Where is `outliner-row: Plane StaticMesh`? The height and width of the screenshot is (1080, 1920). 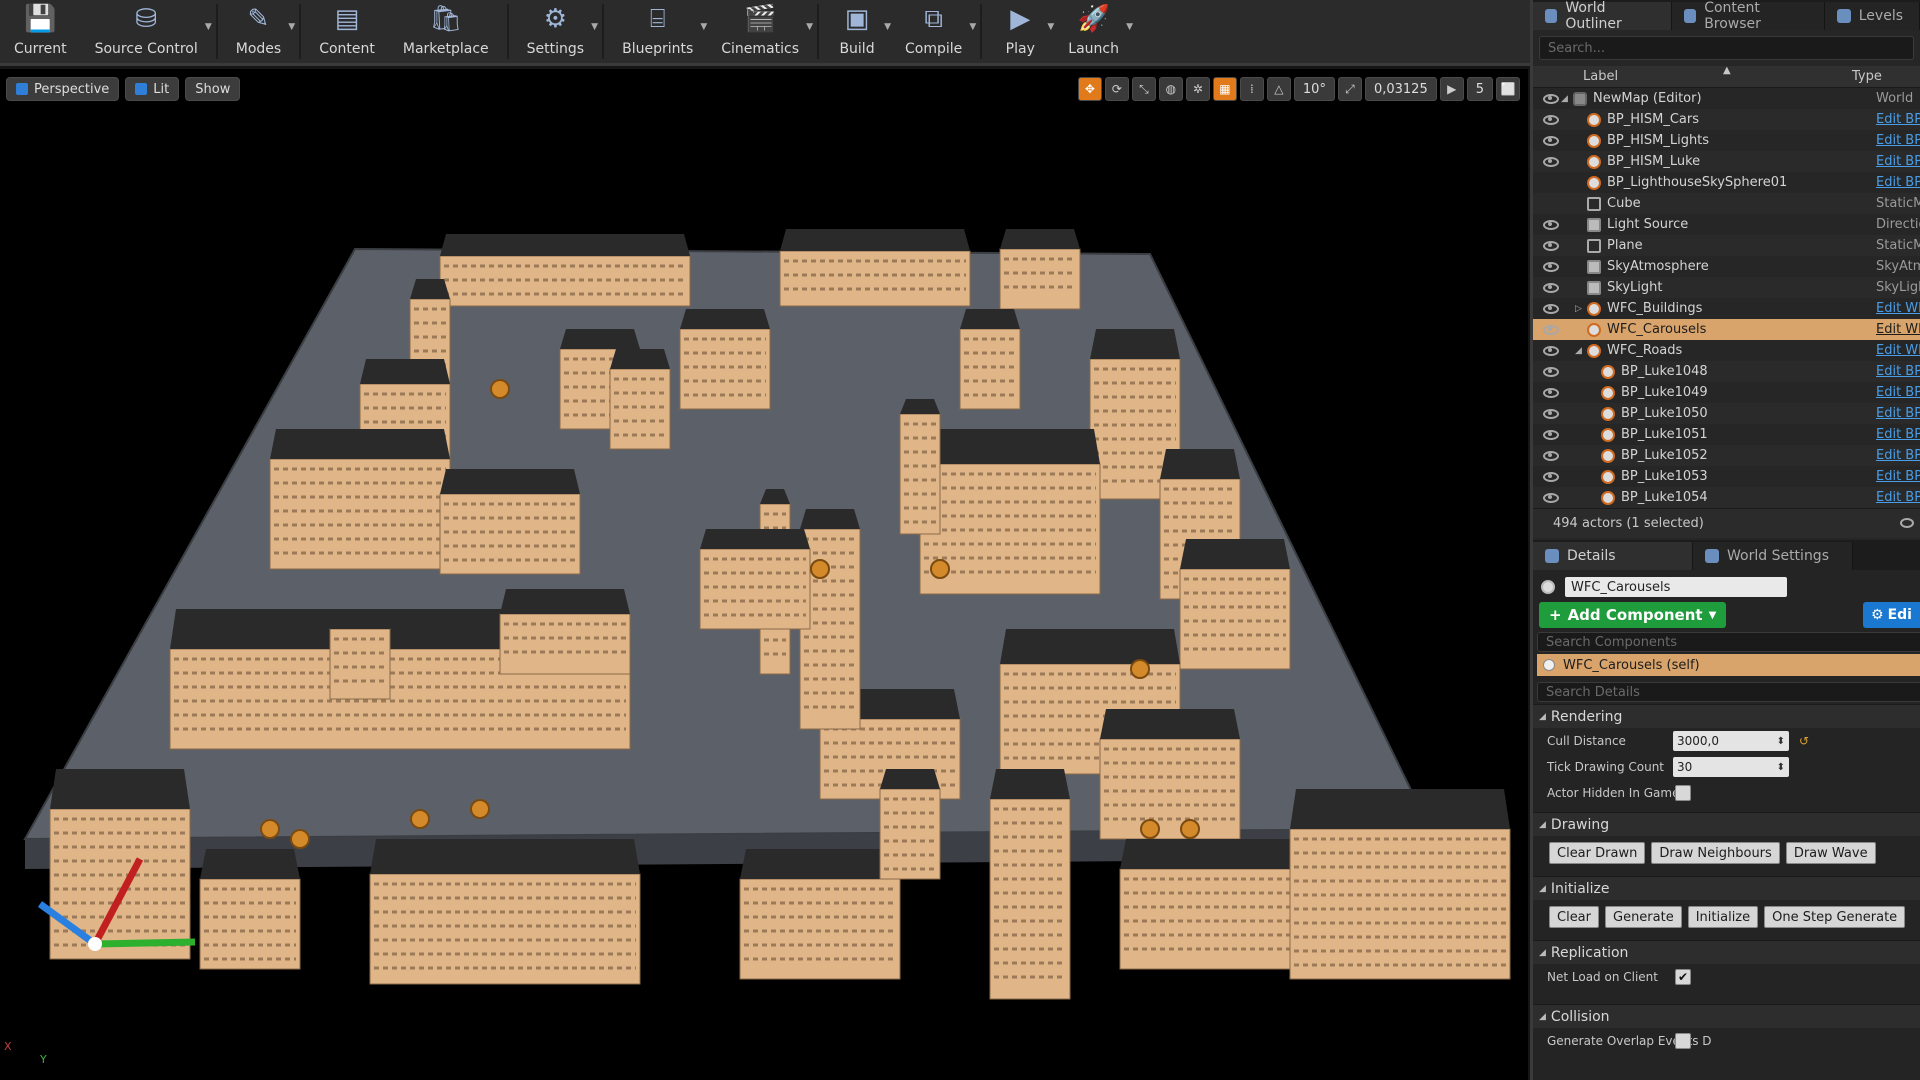 outliner-row: Plane StaticMesh is located at coordinates (1726, 245).